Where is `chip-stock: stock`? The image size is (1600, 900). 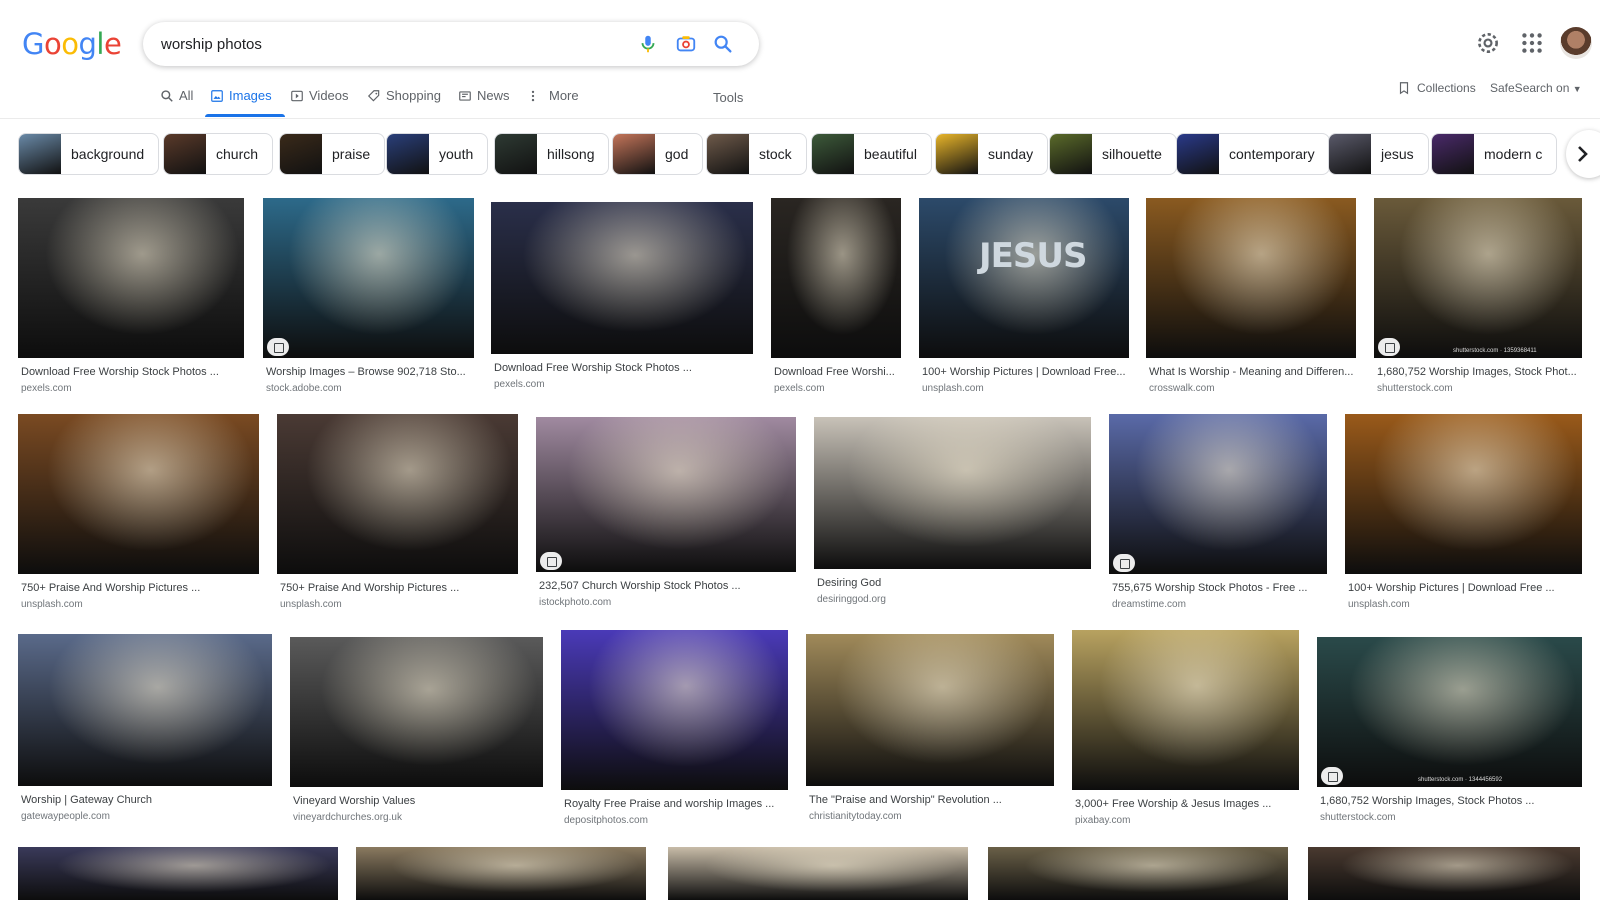
chip-stock: stock is located at coordinates (756, 154).